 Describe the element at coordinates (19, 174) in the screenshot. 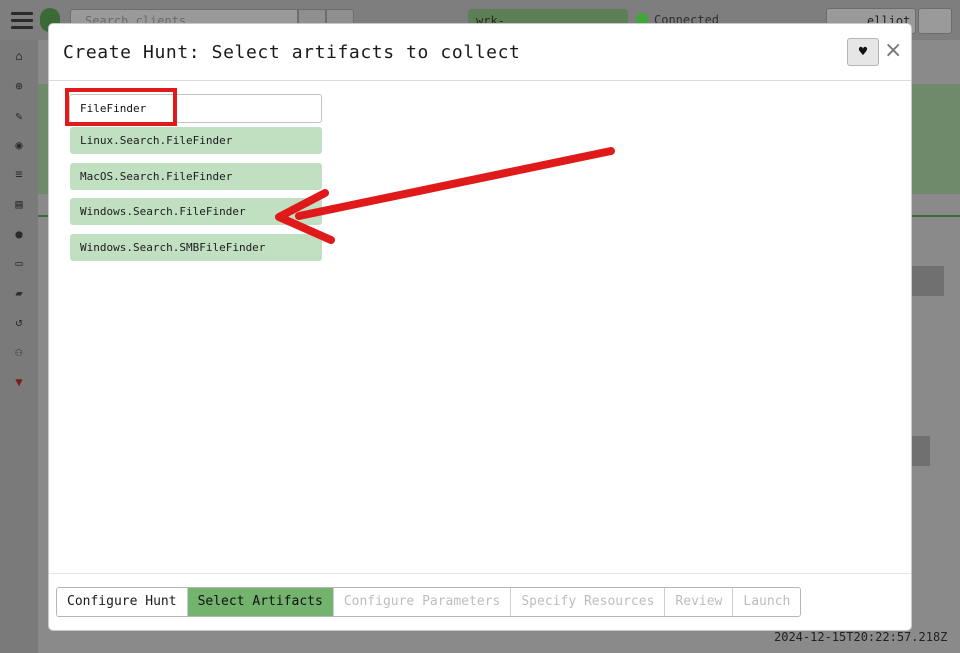

I see `server-icon: ≡` at that location.